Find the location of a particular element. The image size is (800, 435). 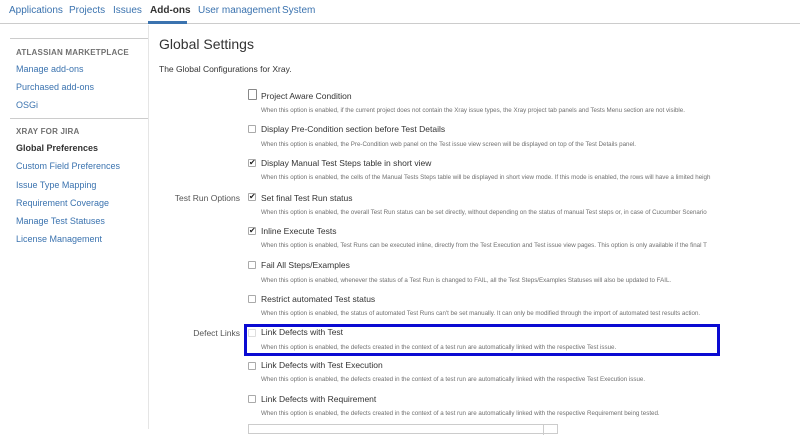

sidebar-item-purchased-add-ons: Purchased add-ons is located at coordinates (55, 87).